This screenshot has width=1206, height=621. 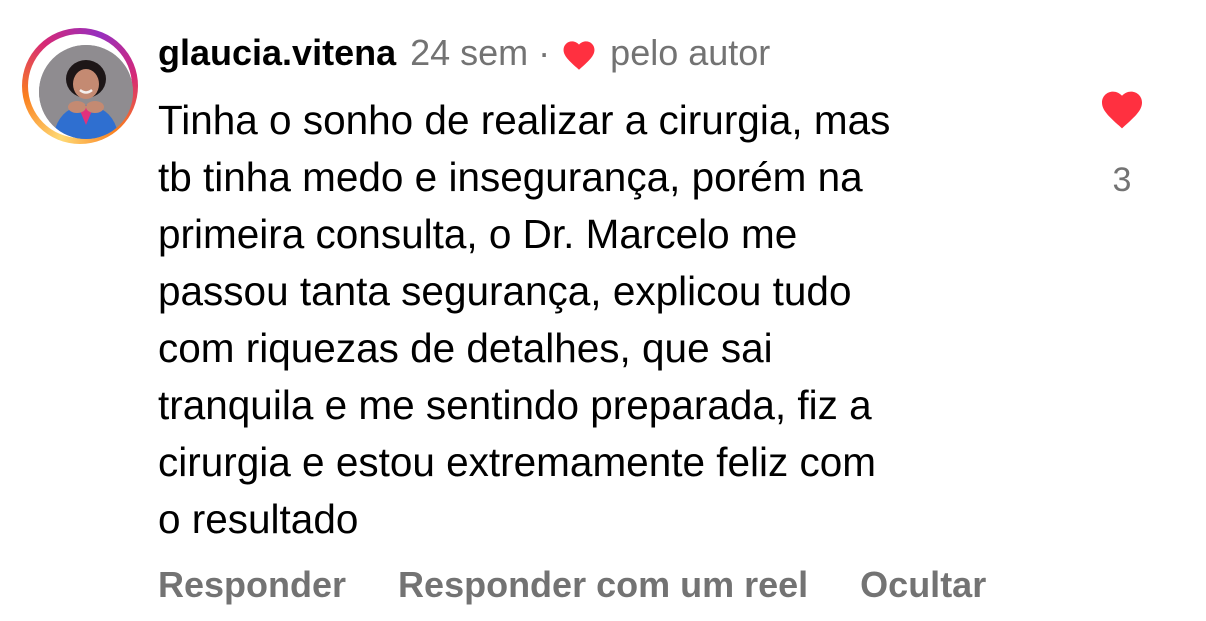 What do you see at coordinates (603, 585) in the screenshot?
I see `reply-with-reel-button: Responder com um reel` at bounding box center [603, 585].